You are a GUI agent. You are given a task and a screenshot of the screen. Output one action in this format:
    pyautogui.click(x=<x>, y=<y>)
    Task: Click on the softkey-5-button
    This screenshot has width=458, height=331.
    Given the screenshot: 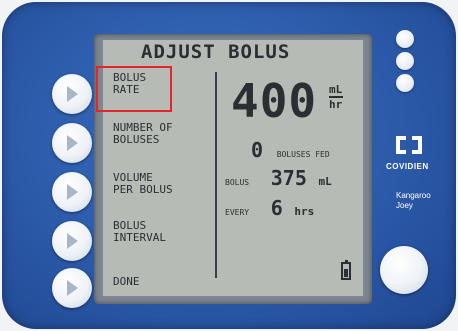 What is the action you would take?
    pyautogui.click(x=72, y=288)
    